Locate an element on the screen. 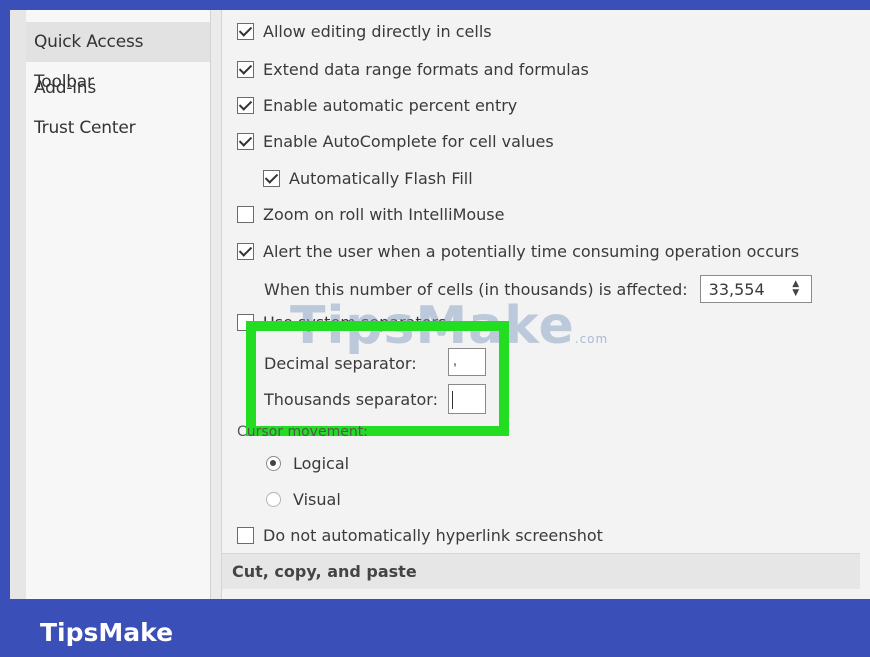 This screenshot has height=657, width=870. option-label: Enable automatic percent entry is located at coordinates (390, 105).